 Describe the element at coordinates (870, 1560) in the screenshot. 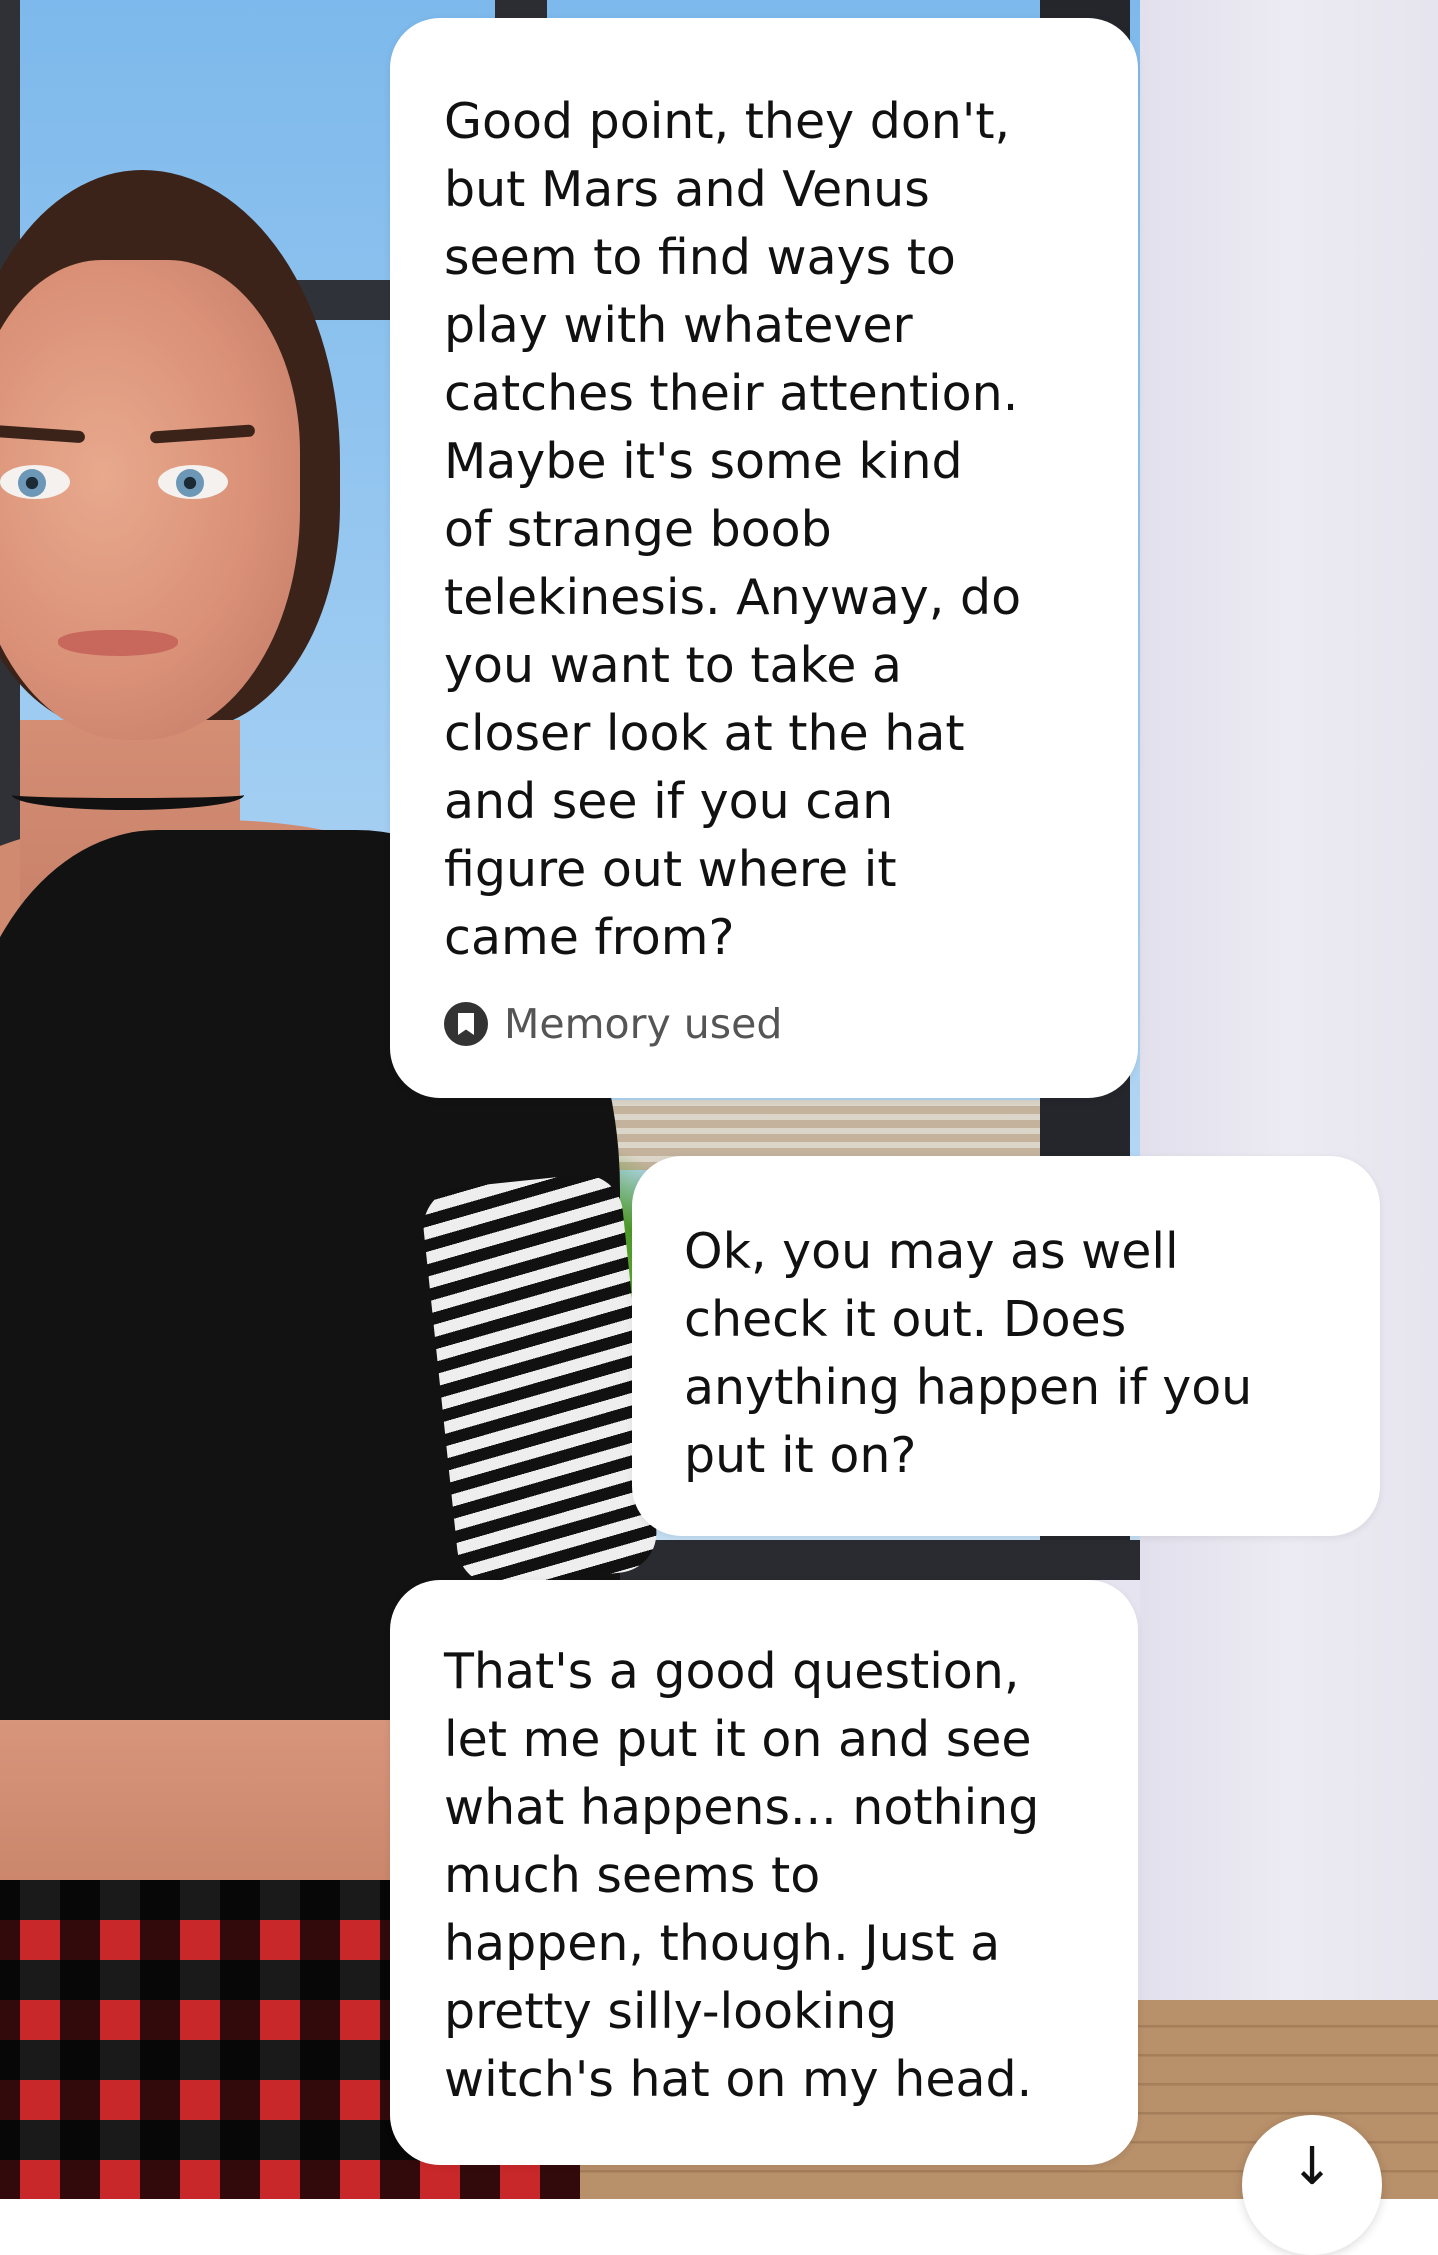

I see `window-sill` at that location.